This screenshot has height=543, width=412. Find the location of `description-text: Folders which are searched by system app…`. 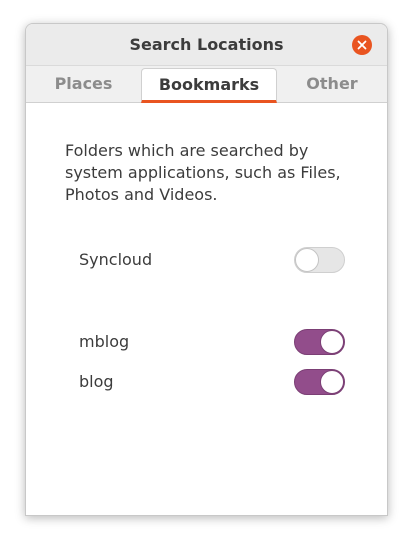

description-text: Folders which are searched by system app… is located at coordinates (203, 172).